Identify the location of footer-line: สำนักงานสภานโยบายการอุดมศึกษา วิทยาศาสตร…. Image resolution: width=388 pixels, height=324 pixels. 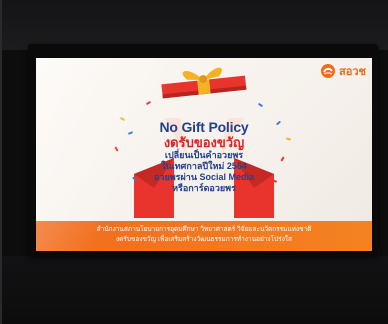
(204, 229).